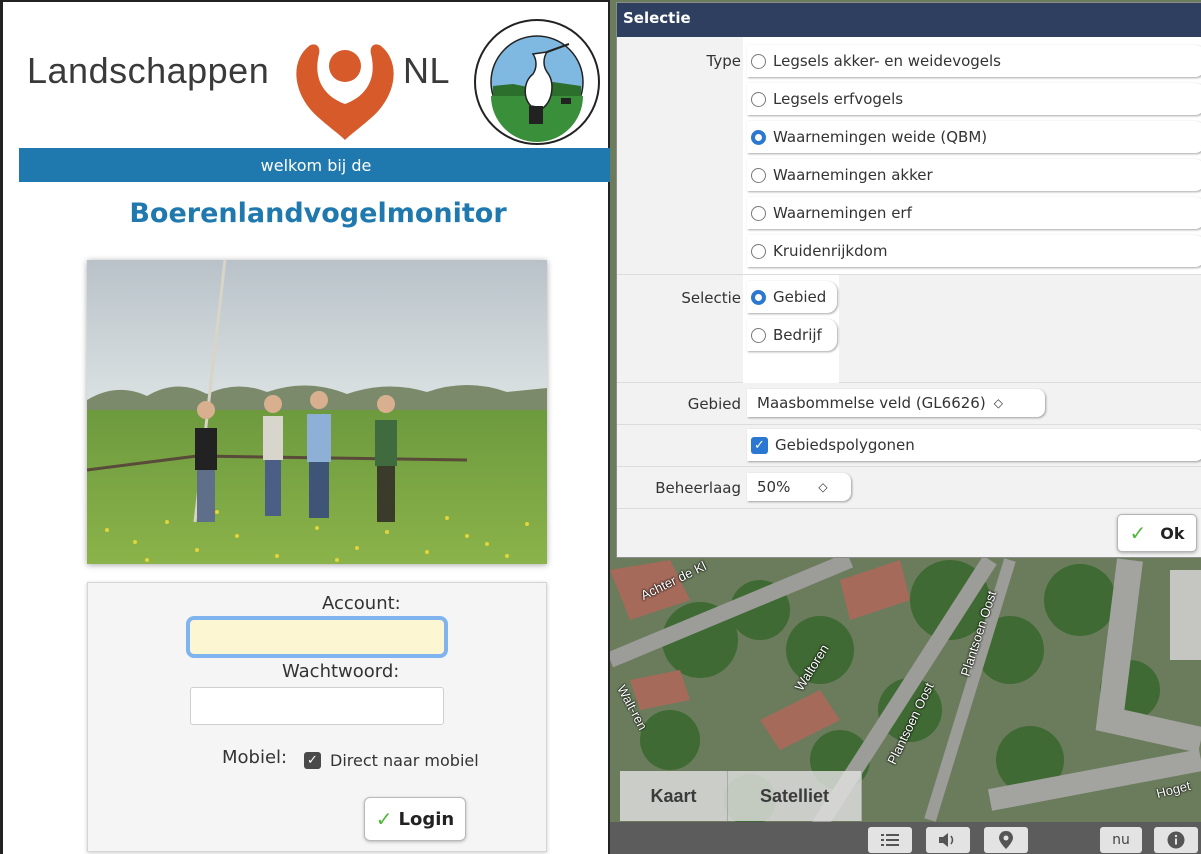 This screenshot has width=1201, height=854. Describe the element at coordinates (774, 487) in the screenshot. I see `beheerlaag-value: 50%` at that location.